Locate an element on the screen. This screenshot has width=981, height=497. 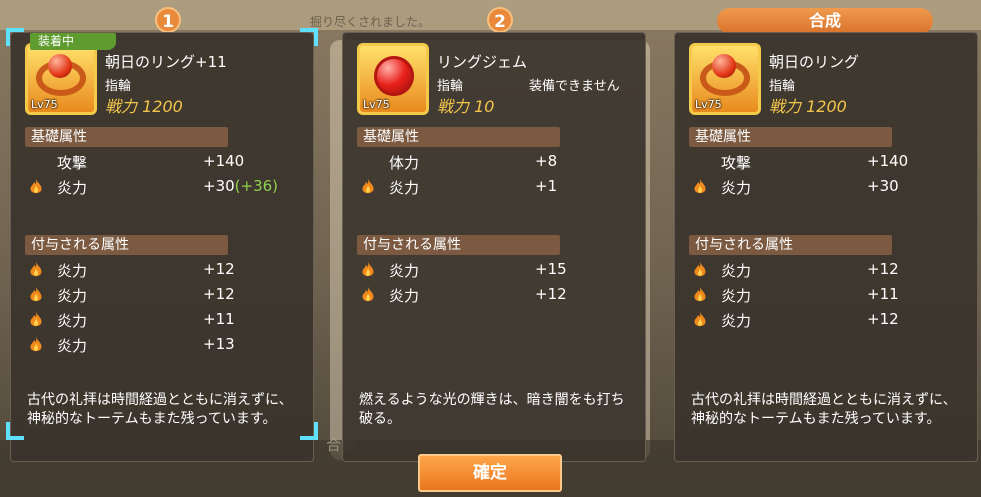
equipped-badge: 装着中 is located at coordinates (73, 41).